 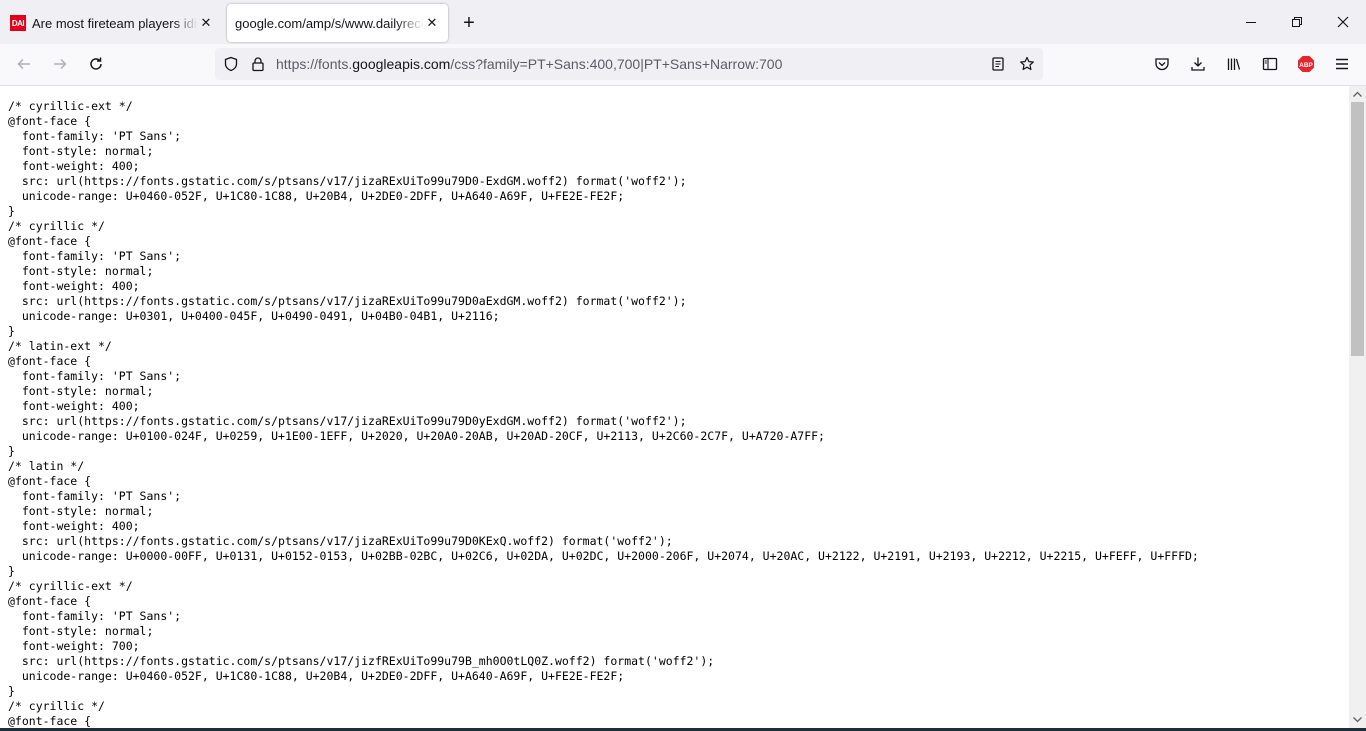 What do you see at coordinates (1343, 22) in the screenshot?
I see `close-window-icon` at bounding box center [1343, 22].